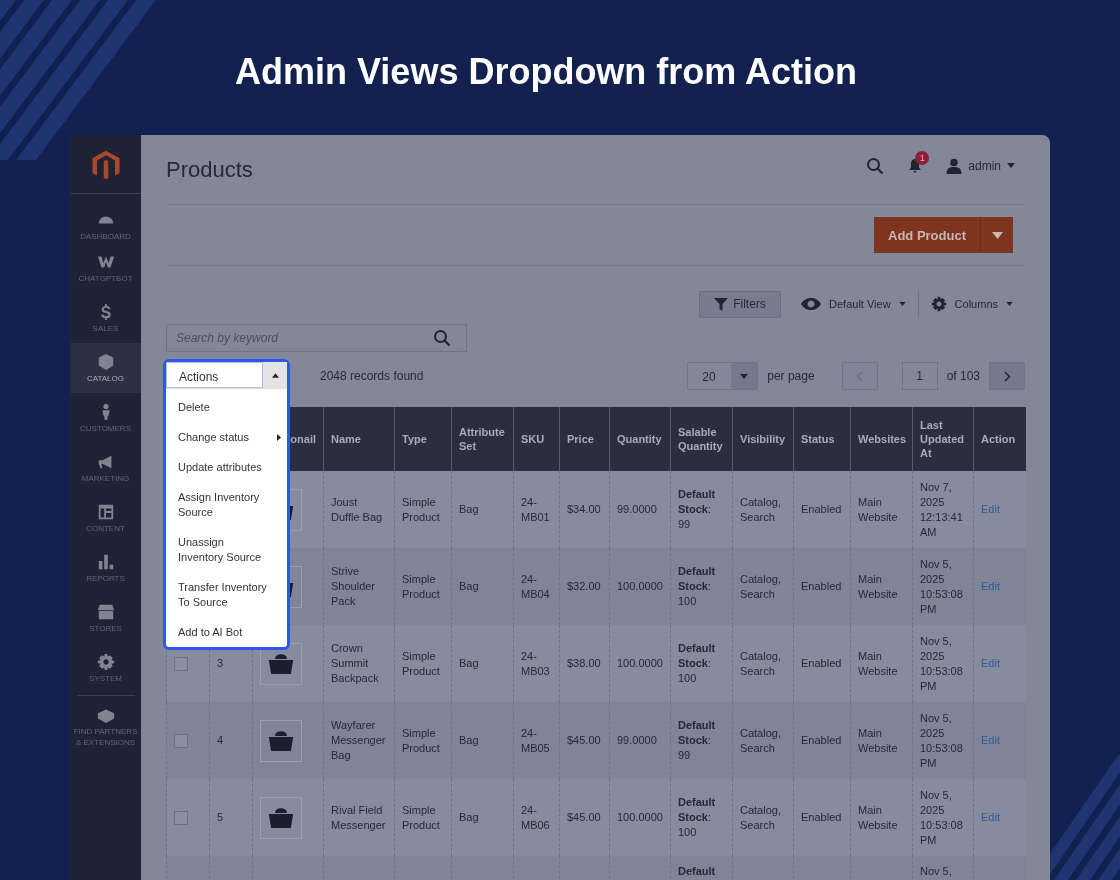 Image resolution: width=1120 pixels, height=880 pixels. Describe the element at coordinates (226, 594) in the screenshot. I see `menu-item: Transfer Inventory To Source` at that location.